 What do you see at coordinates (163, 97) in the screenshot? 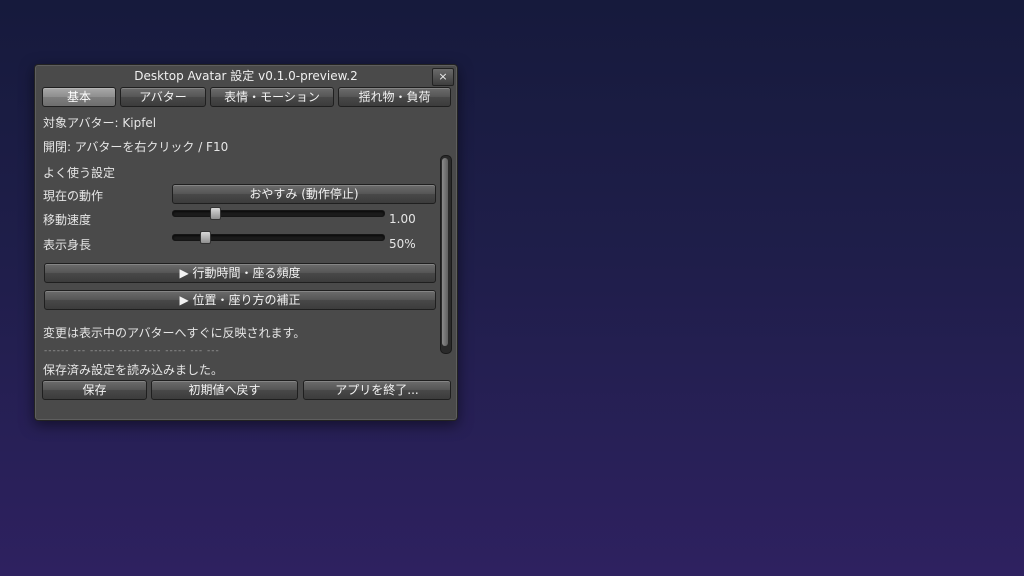
I see `tab-avatar: アバター` at bounding box center [163, 97].